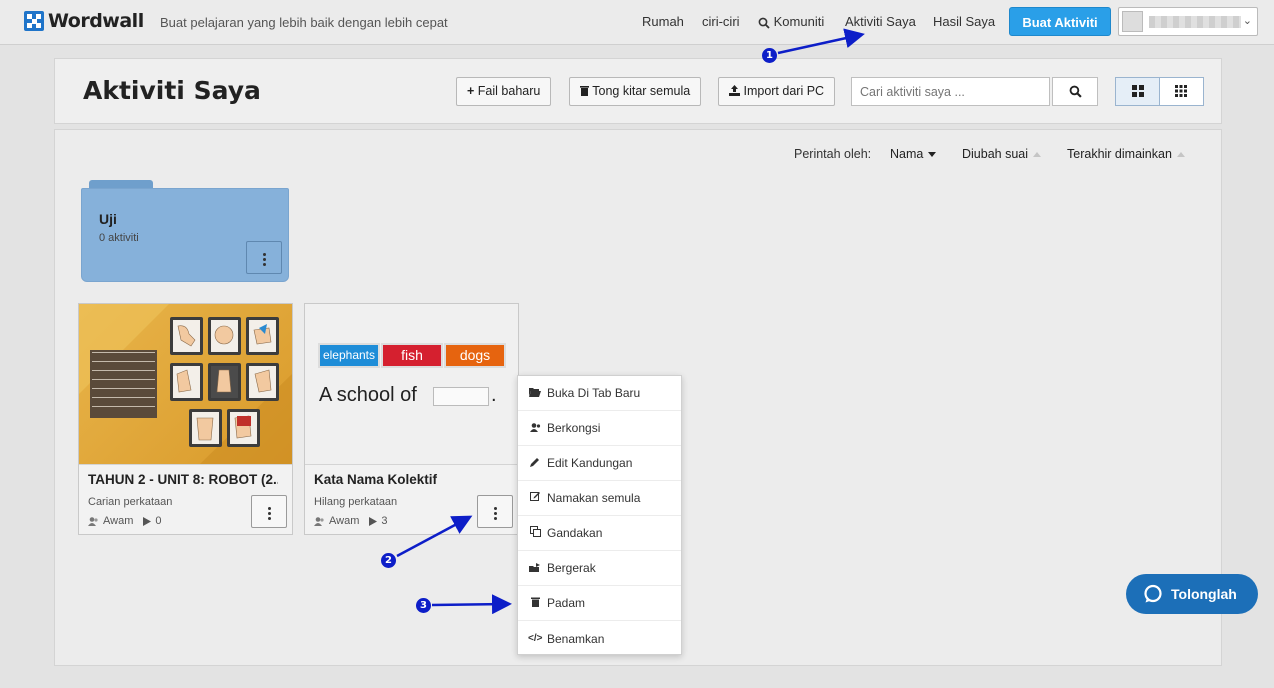  I want to click on sort-by-last-played: Terakhir dimainkan, so click(1126, 154).